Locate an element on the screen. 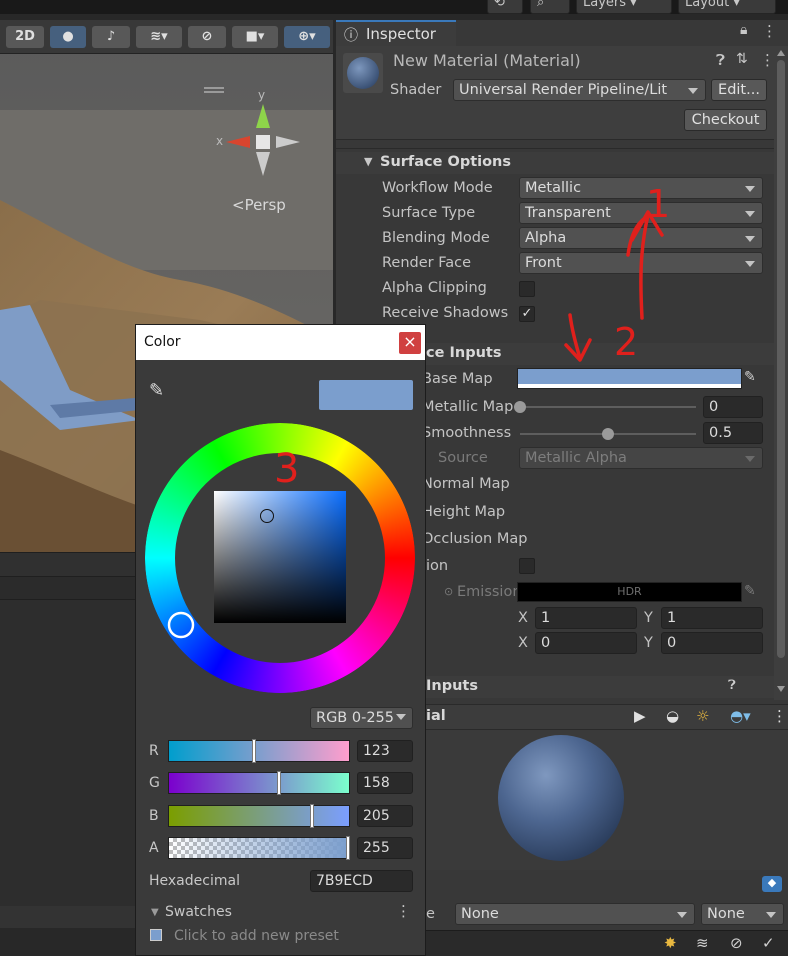 The image size is (788, 956). picker-eyedropper-icon: ✎ is located at coordinates (156, 390).